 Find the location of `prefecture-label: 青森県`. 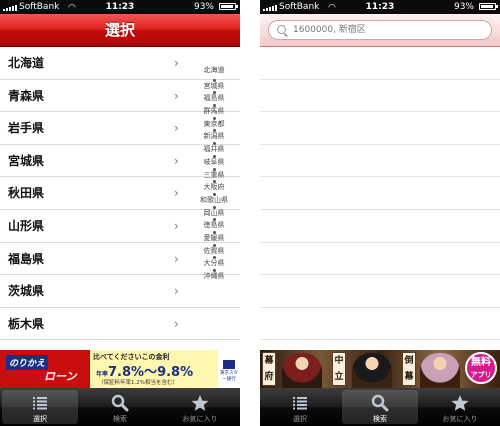

prefecture-label: 青森県 is located at coordinates (26, 95).